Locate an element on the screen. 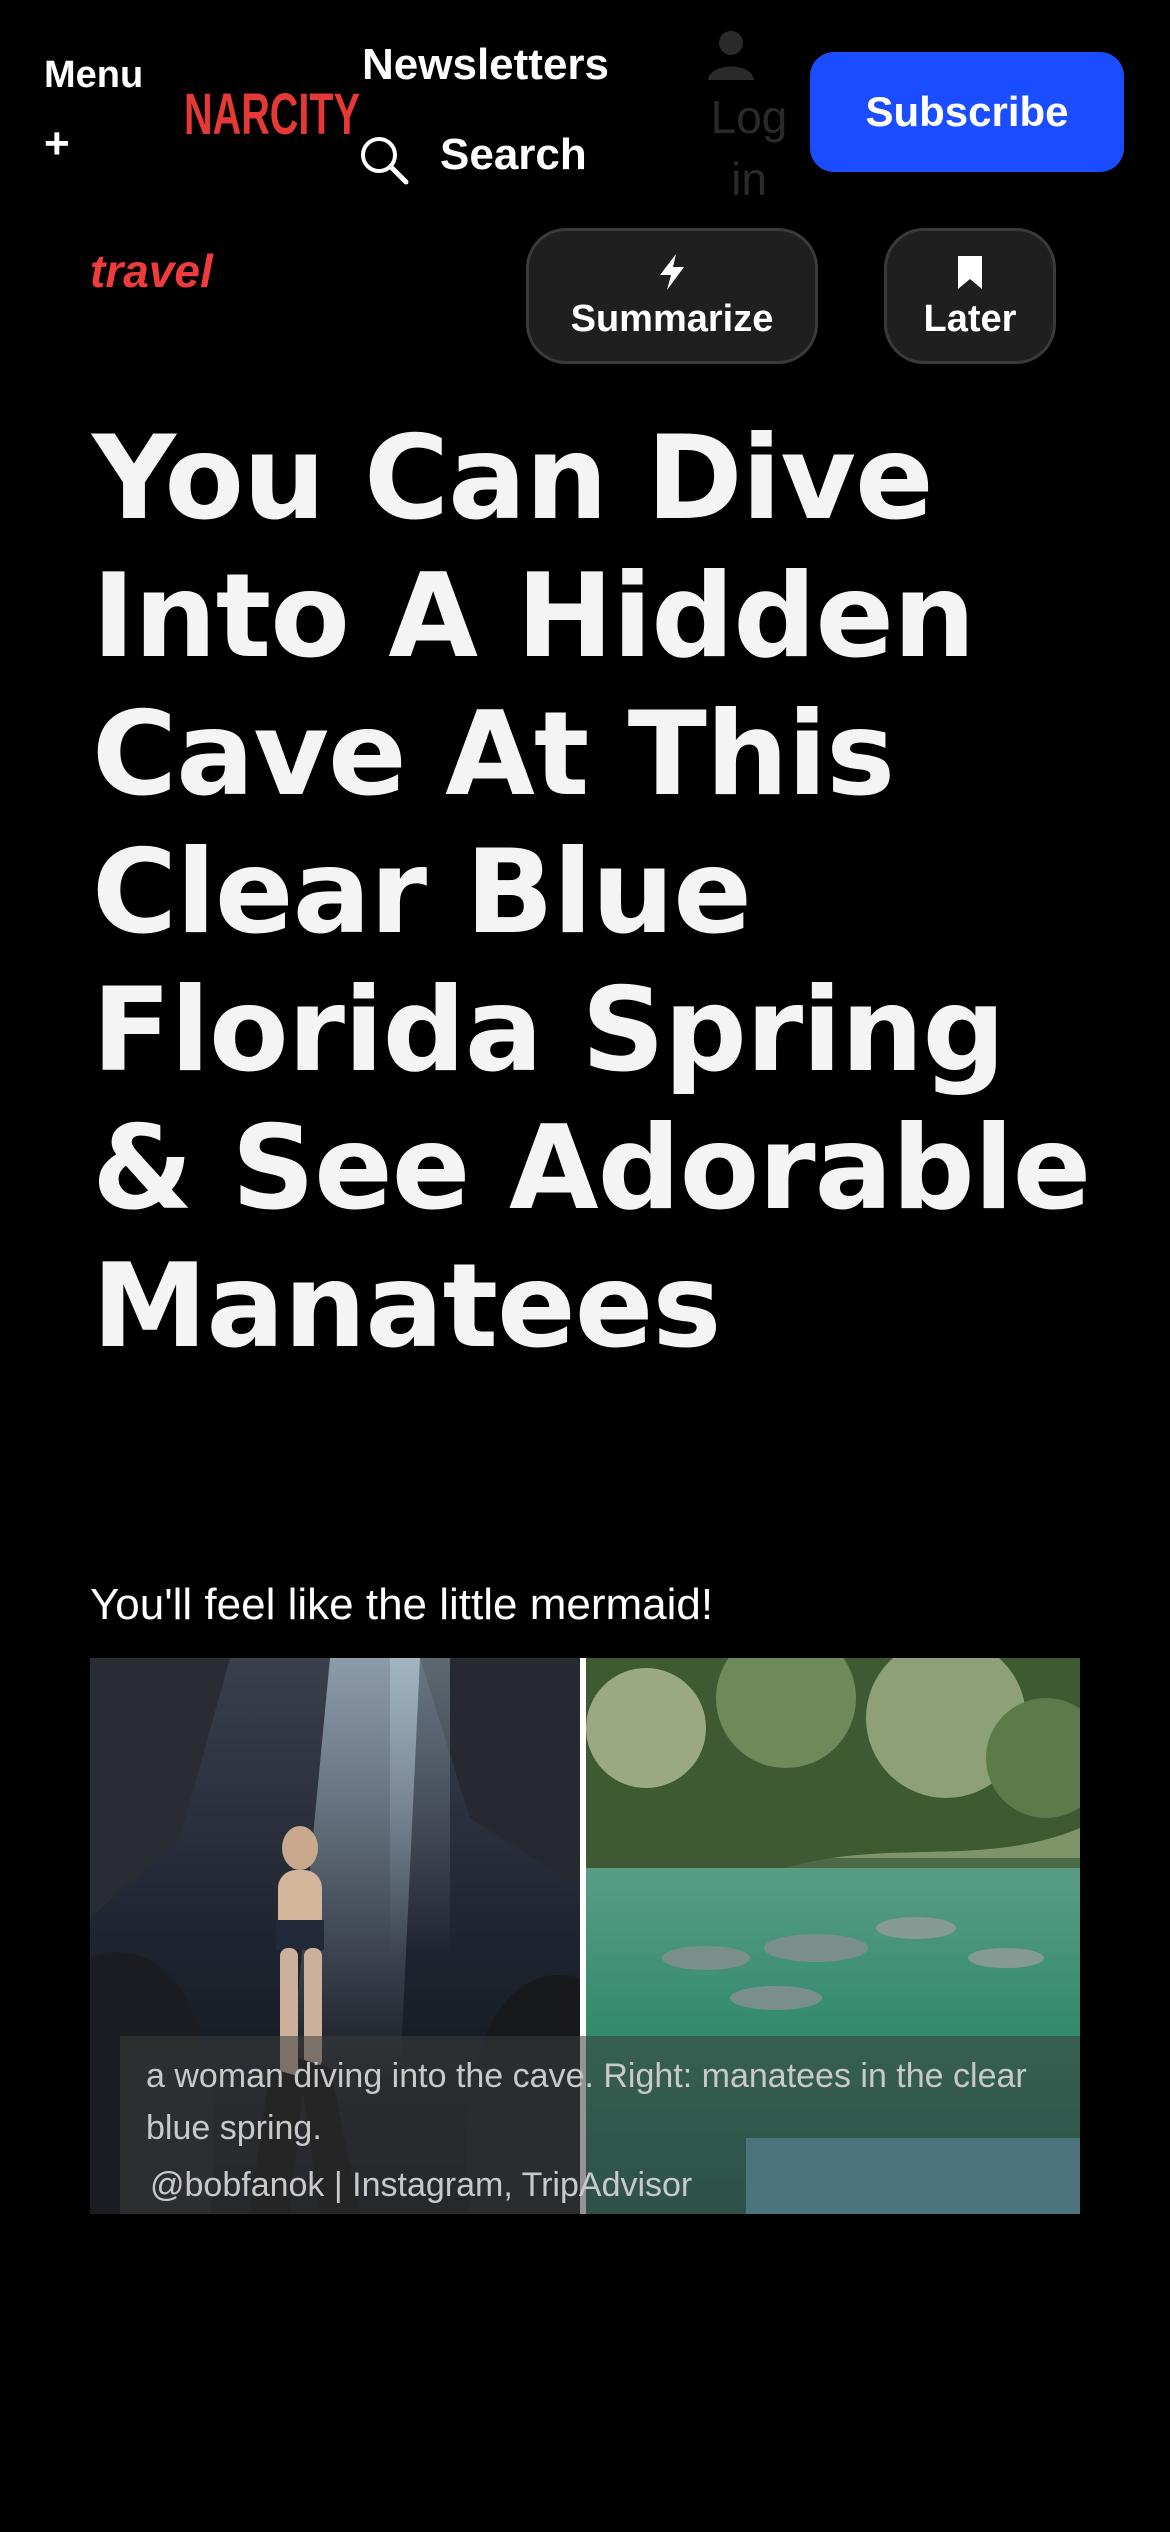  user-icon is located at coordinates (731, 55).